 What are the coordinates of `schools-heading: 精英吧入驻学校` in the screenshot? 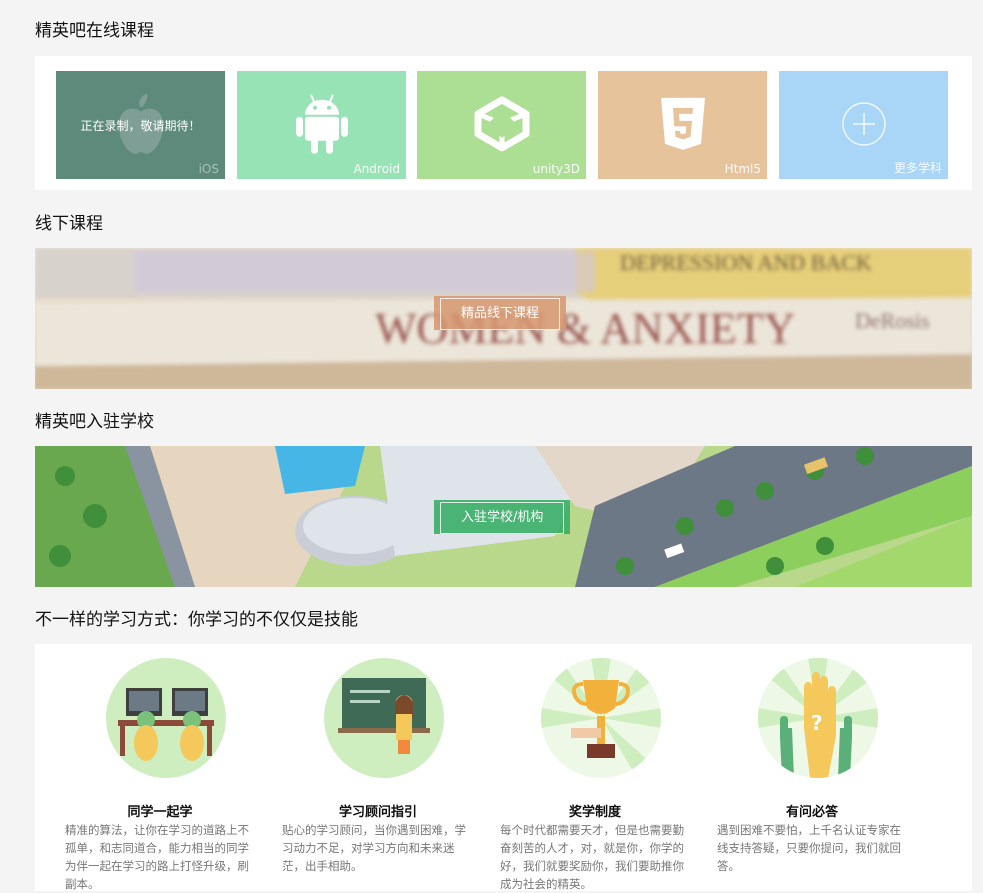 It's located at (94, 422).